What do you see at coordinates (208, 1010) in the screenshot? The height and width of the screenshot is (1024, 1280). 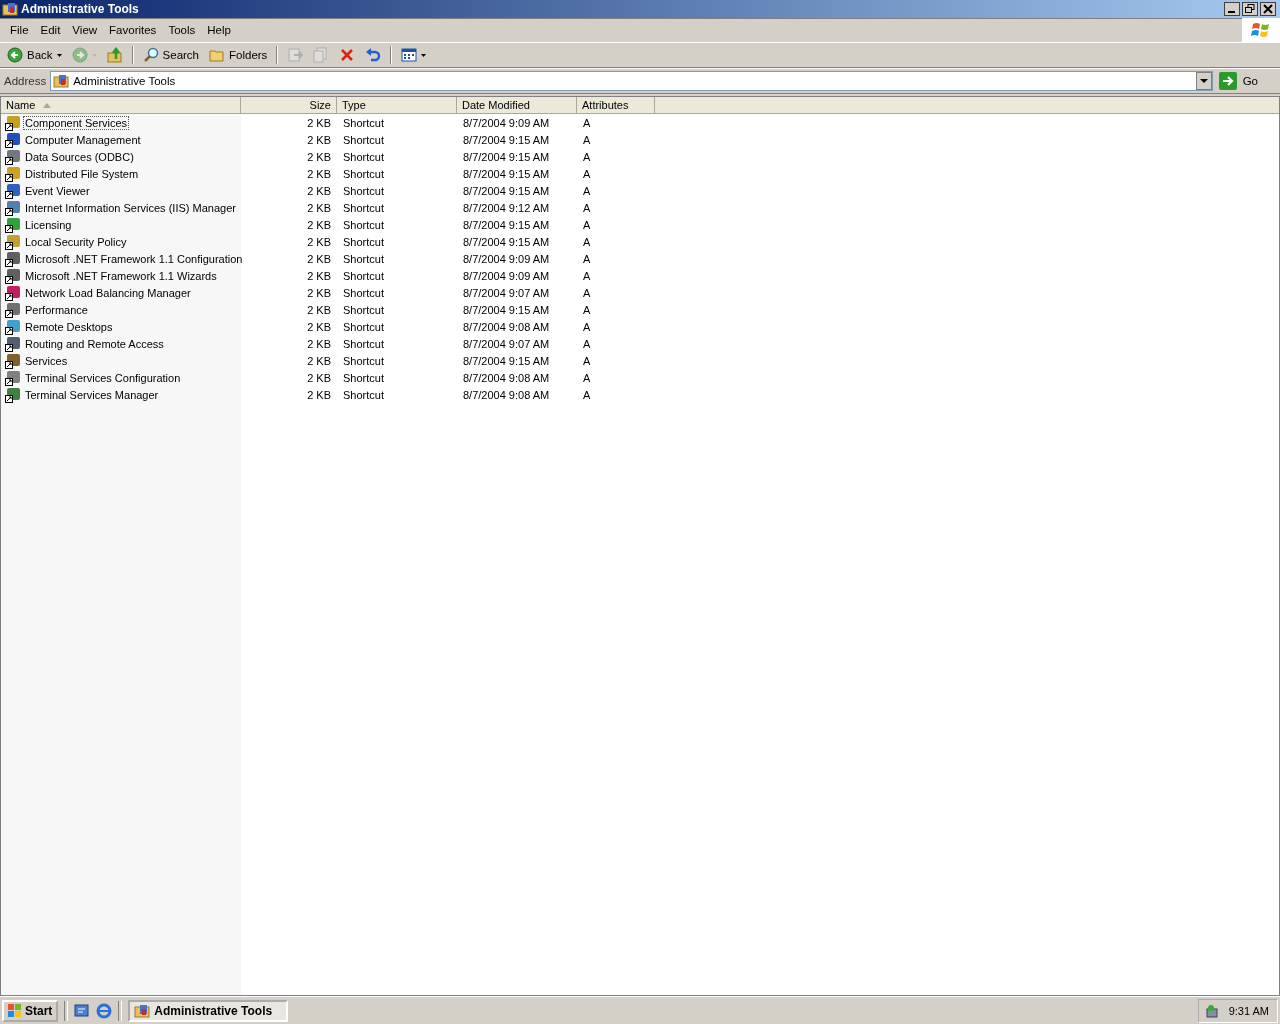 I see `taskbar-button: Administrative Tools` at bounding box center [208, 1010].